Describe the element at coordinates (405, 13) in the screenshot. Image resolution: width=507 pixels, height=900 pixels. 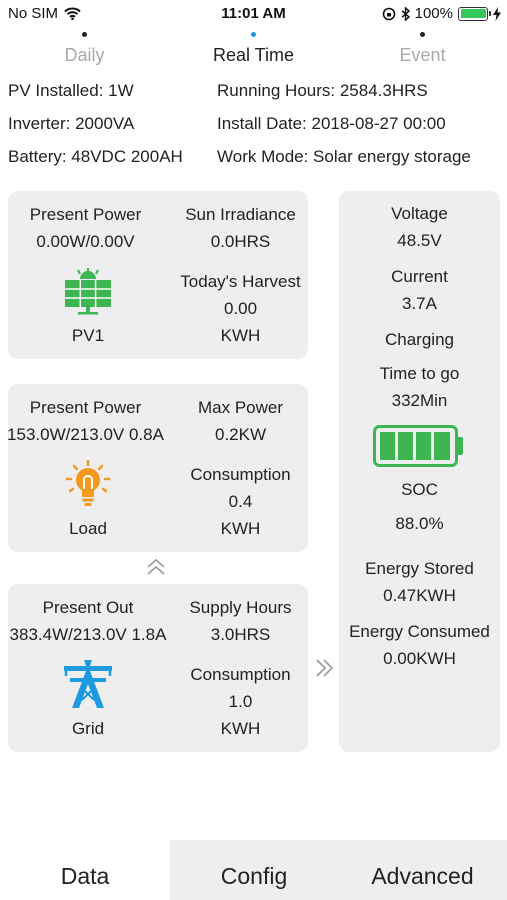
I see `bluetooth-icon` at that location.